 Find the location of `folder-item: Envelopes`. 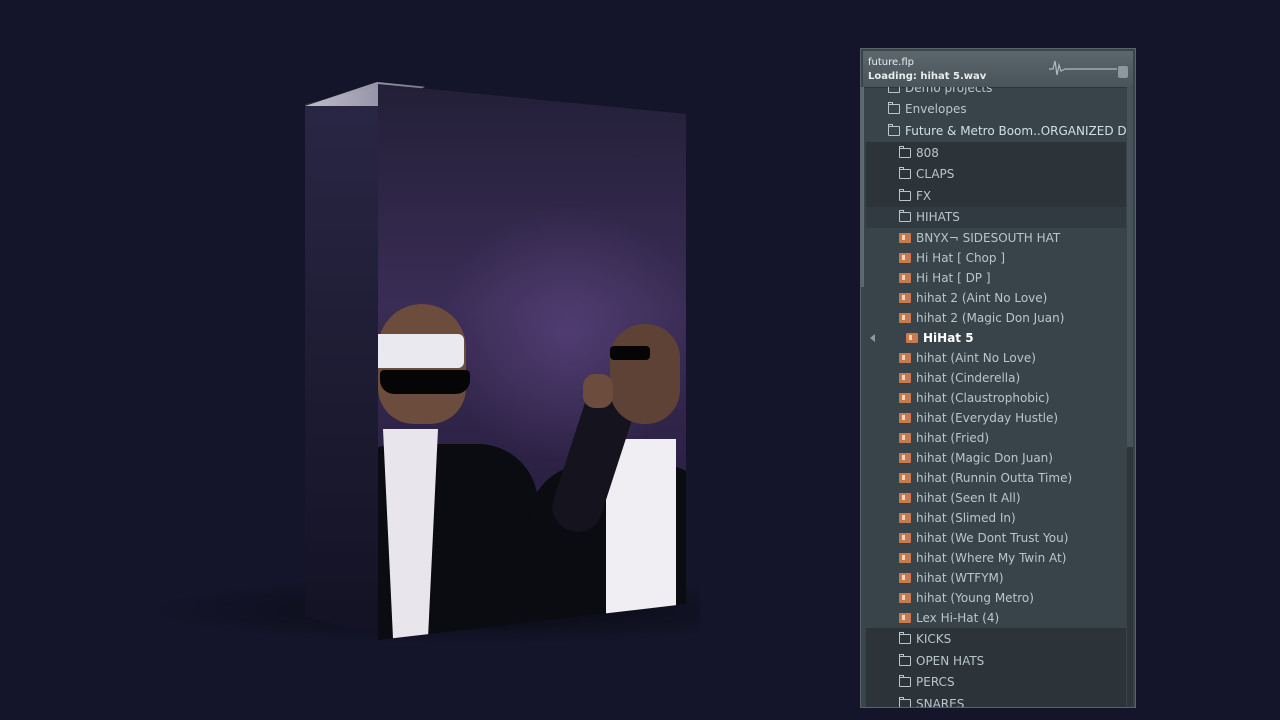

folder-item: Envelopes is located at coordinates (996, 110).